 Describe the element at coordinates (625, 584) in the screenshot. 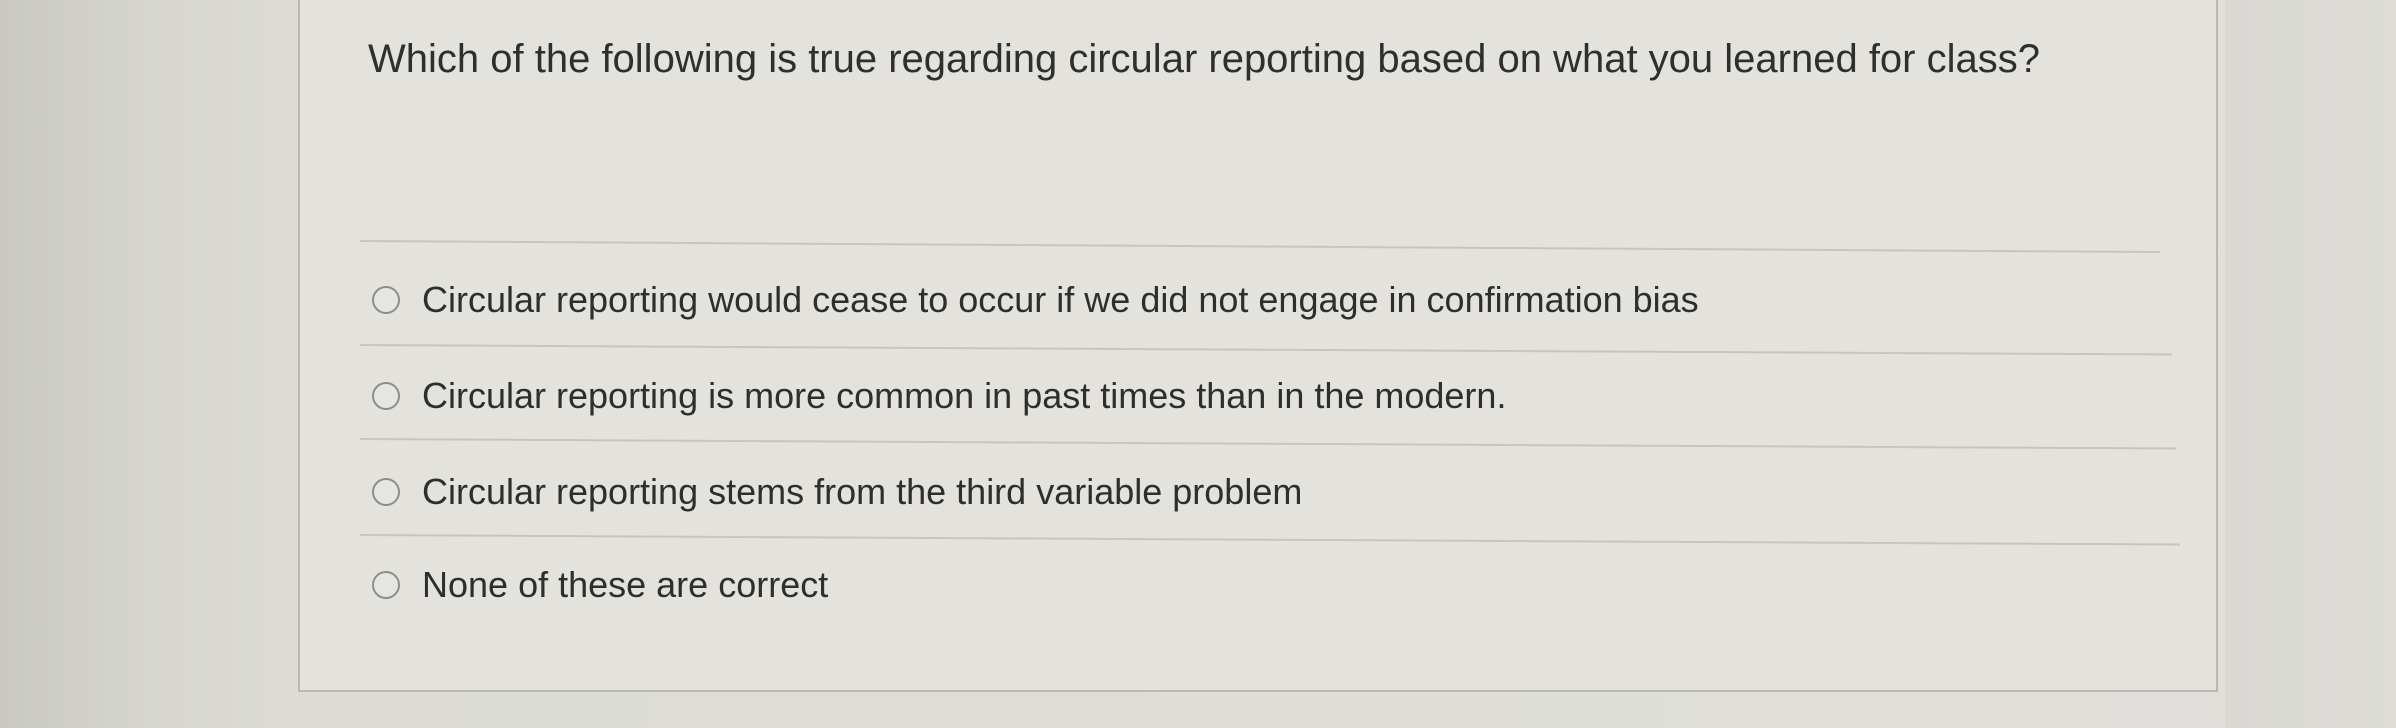

I see `answer-option-label: None of these are correct` at that location.